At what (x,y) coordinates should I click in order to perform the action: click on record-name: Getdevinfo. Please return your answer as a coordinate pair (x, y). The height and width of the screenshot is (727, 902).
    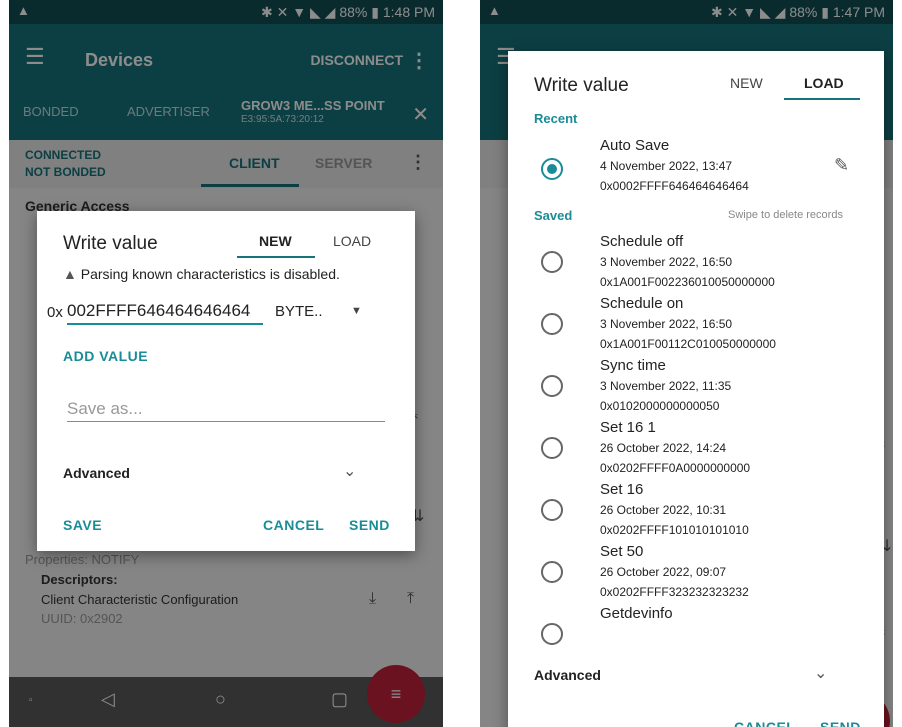
    Looking at the image, I should click on (636, 613).